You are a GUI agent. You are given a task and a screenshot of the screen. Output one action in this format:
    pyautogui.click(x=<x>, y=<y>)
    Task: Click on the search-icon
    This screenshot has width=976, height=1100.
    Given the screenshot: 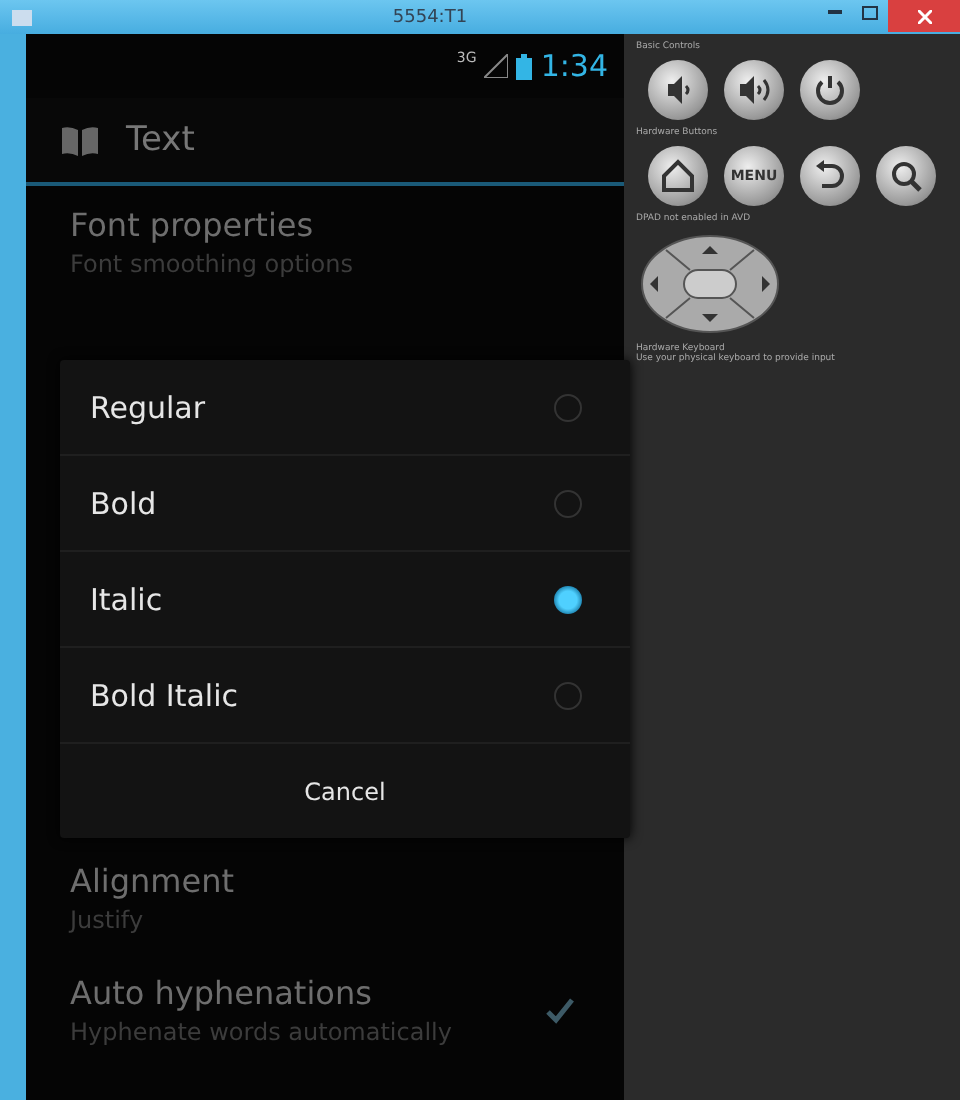 What is the action you would take?
    pyautogui.click(x=906, y=176)
    